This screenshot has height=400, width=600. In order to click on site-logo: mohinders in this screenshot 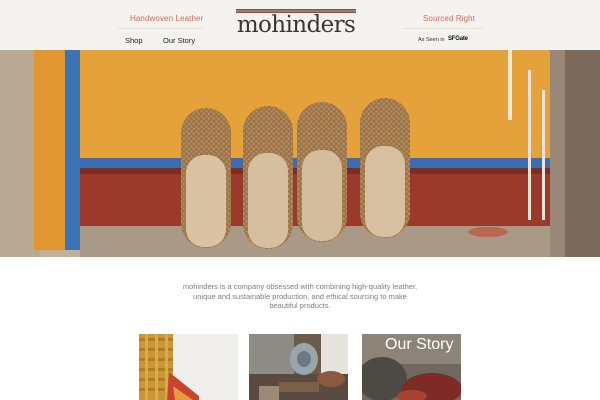, I will do `click(296, 23)`.